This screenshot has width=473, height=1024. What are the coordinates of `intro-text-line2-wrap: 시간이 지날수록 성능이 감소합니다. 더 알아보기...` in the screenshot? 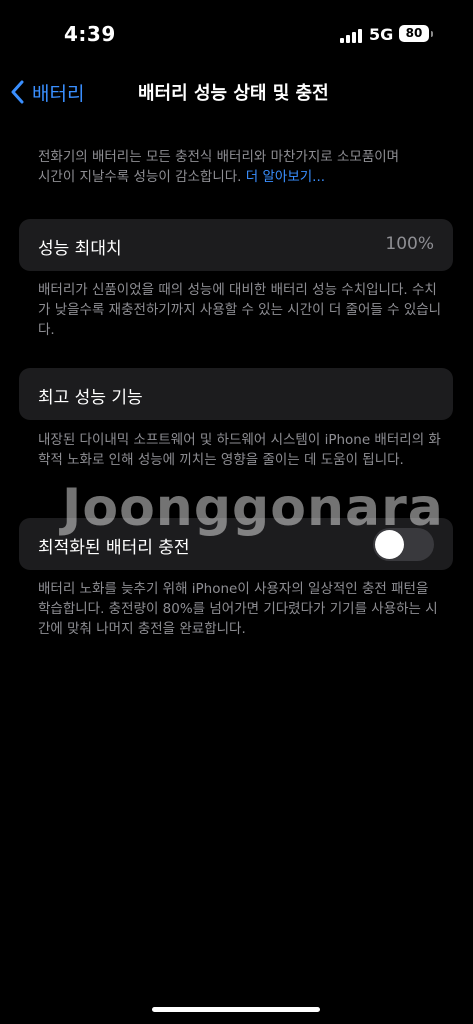 It's located at (240, 177).